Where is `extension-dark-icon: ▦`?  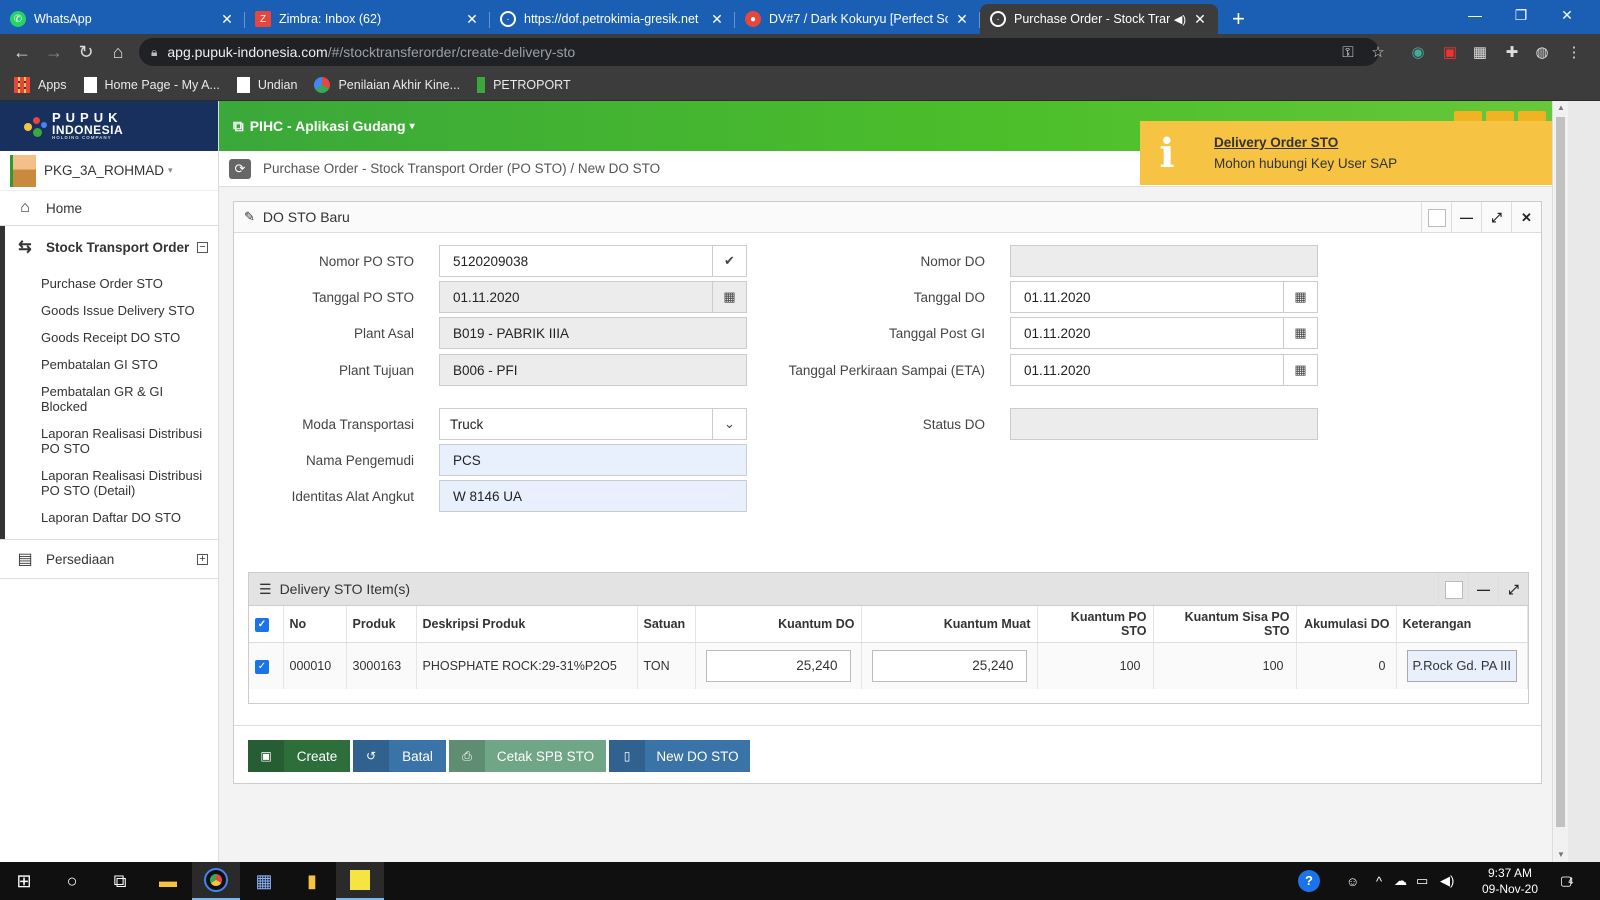
extension-dark-icon: ▦ is located at coordinates (1480, 52).